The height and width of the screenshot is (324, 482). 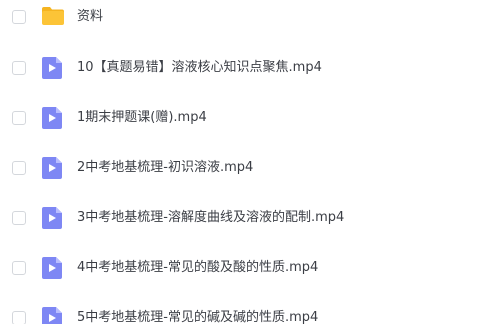 I want to click on list-item: 2中考地基梳理-初识溶液.mp4, so click(x=241, y=168).